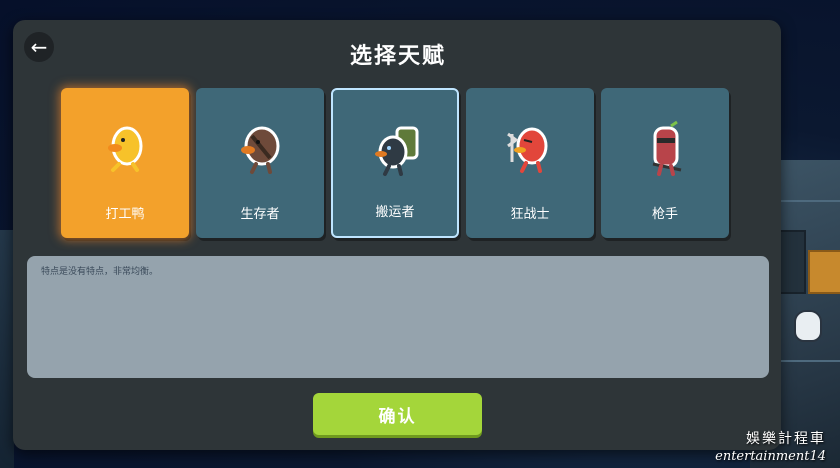  I want to click on survivor-duck-icon, so click(260, 150).